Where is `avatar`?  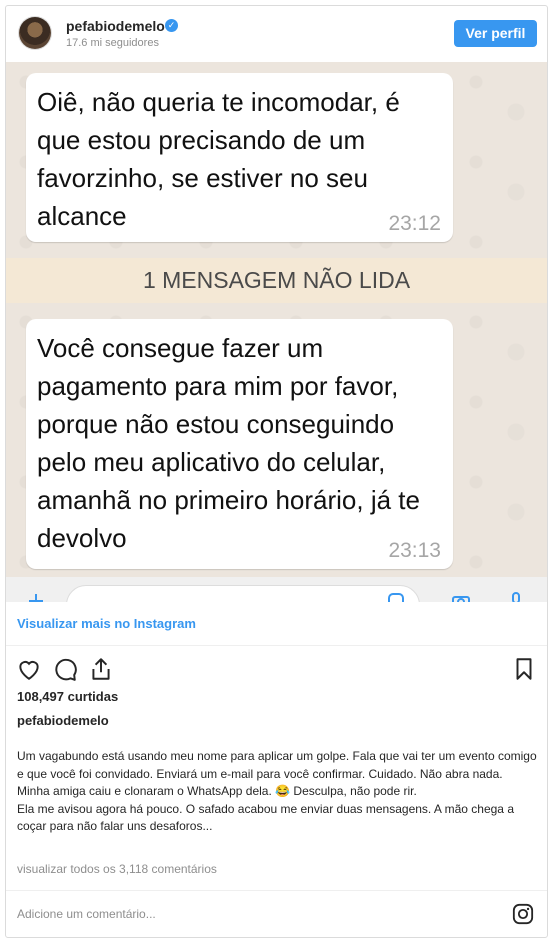 avatar is located at coordinates (35, 33).